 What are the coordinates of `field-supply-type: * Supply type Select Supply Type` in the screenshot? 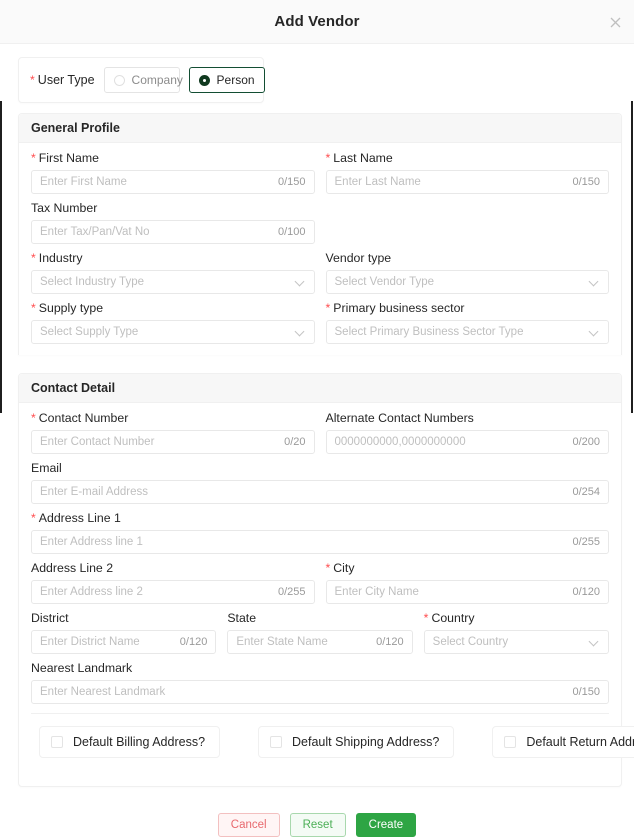 It's located at (173, 322).